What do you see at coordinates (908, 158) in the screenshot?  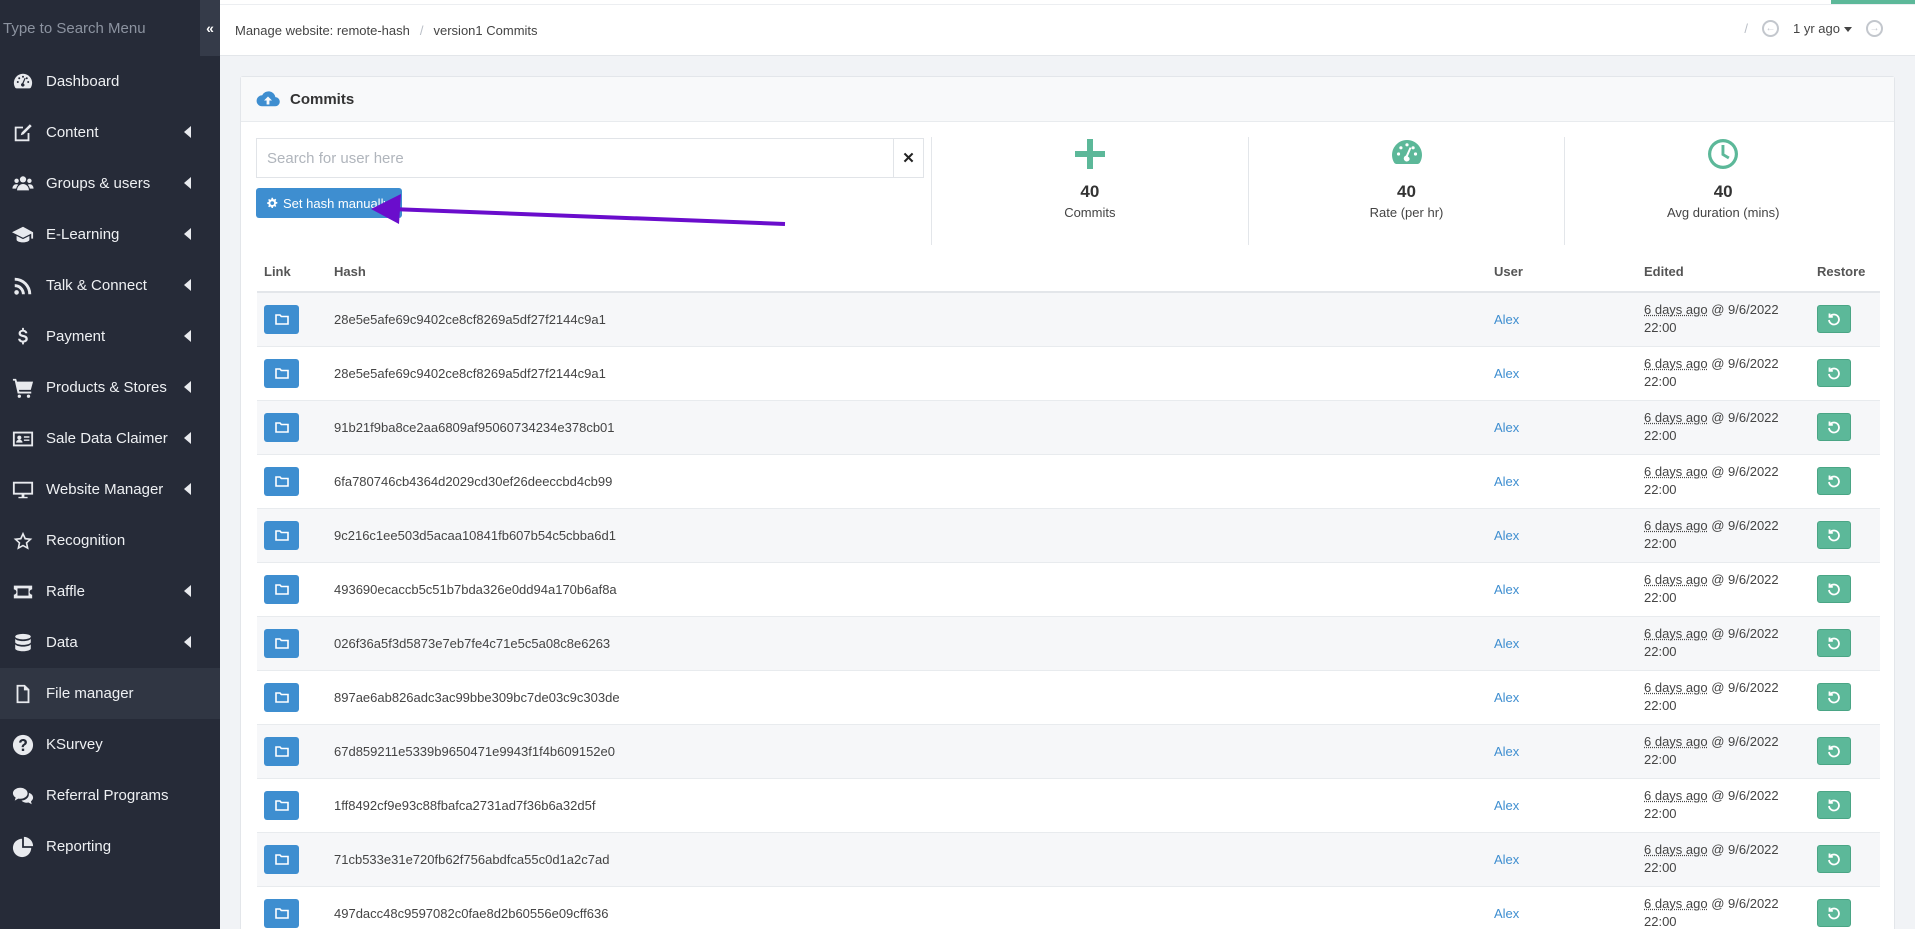 I see `clear-search-button: ✕` at bounding box center [908, 158].